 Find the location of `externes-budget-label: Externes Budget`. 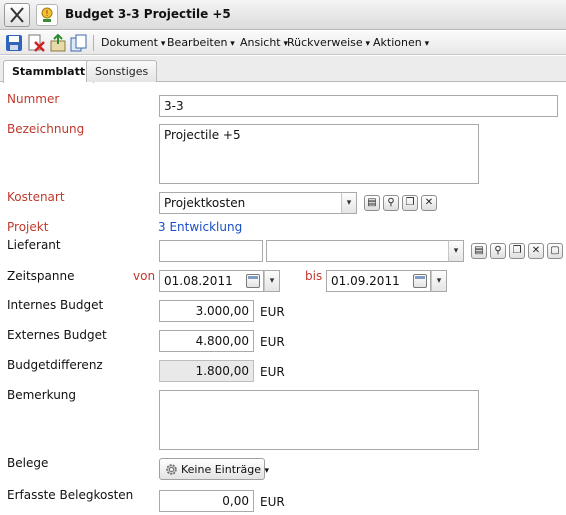

externes-budget-label: Externes Budget is located at coordinates (57, 335).